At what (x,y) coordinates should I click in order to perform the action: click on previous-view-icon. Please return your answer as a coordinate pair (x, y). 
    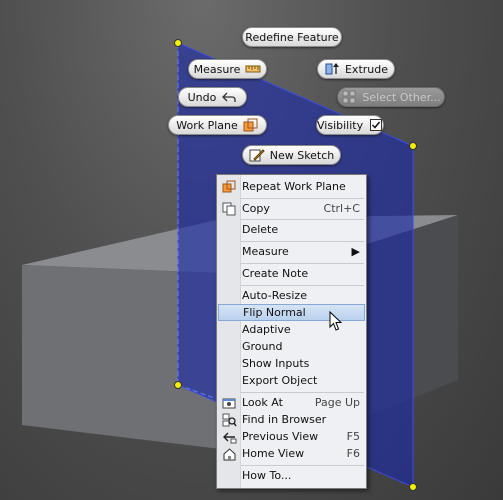
    Looking at the image, I should click on (229, 436).